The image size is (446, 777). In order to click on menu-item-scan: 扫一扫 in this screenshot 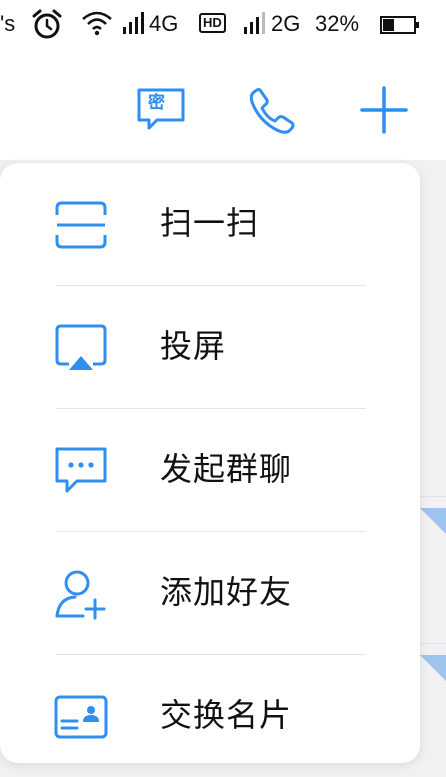, I will do `click(210, 224)`.